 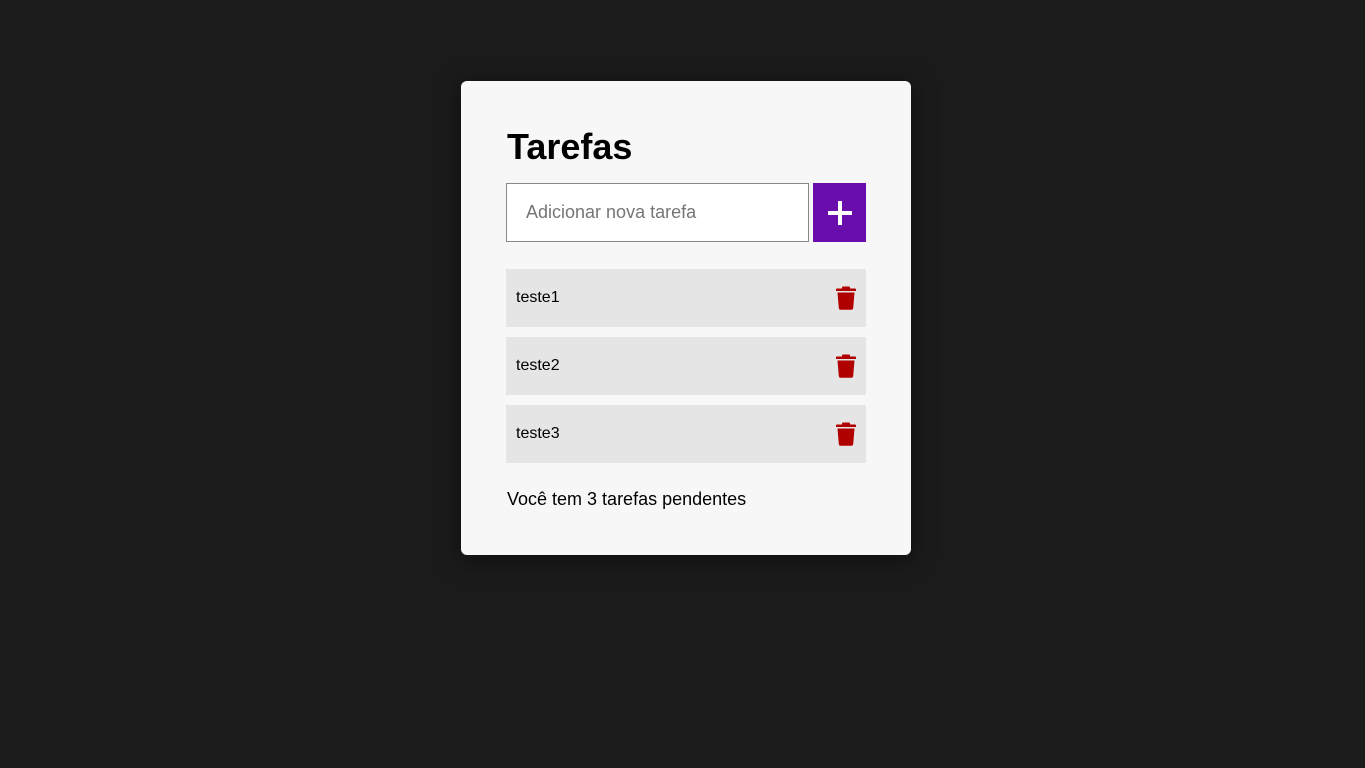 I want to click on task-item: teste2, so click(x=686, y=366).